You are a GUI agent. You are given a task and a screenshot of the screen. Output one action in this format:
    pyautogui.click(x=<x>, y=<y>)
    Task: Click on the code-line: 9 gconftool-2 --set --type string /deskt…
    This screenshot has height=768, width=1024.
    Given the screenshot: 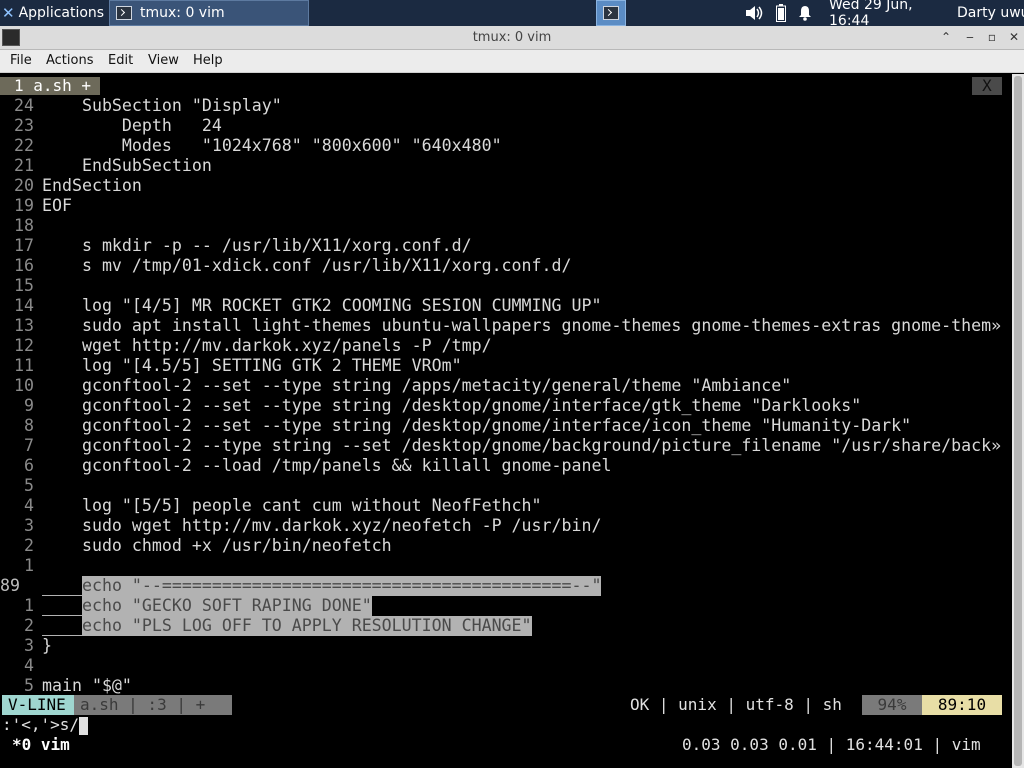 What is the action you would take?
    pyautogui.click(x=506, y=406)
    